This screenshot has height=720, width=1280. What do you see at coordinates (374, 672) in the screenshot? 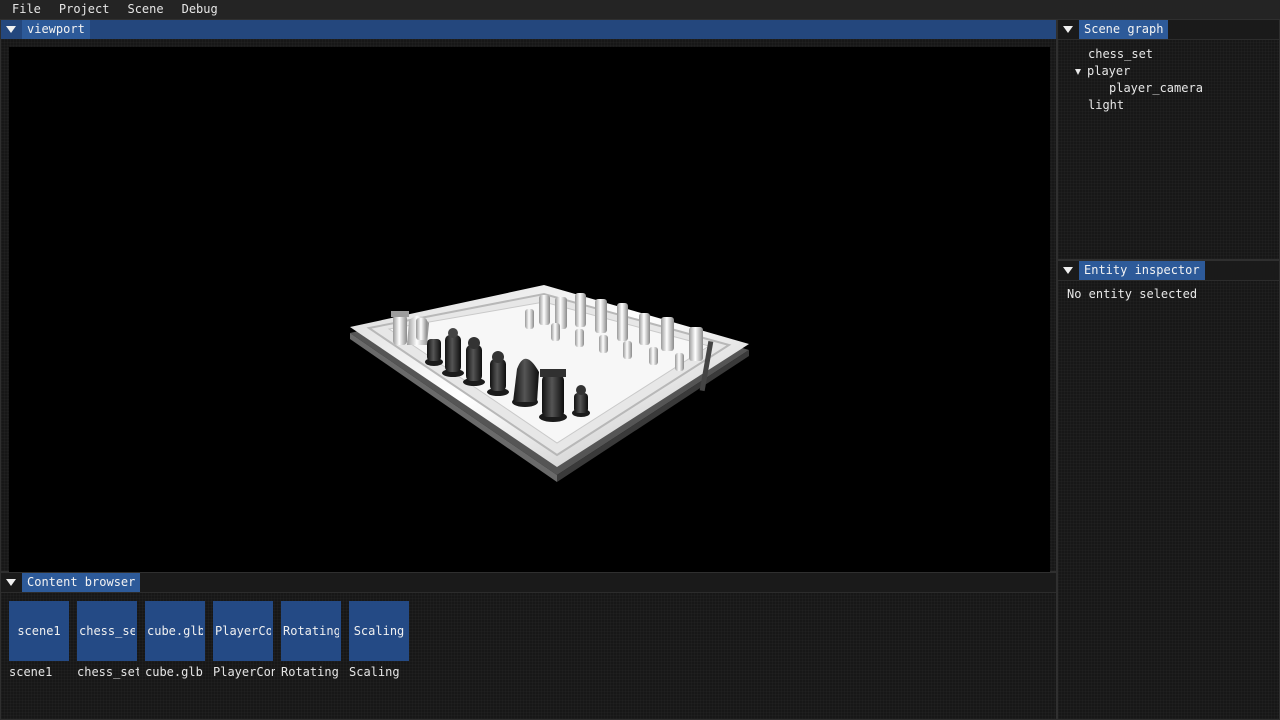
I see `asset-label: Scaling` at bounding box center [374, 672].